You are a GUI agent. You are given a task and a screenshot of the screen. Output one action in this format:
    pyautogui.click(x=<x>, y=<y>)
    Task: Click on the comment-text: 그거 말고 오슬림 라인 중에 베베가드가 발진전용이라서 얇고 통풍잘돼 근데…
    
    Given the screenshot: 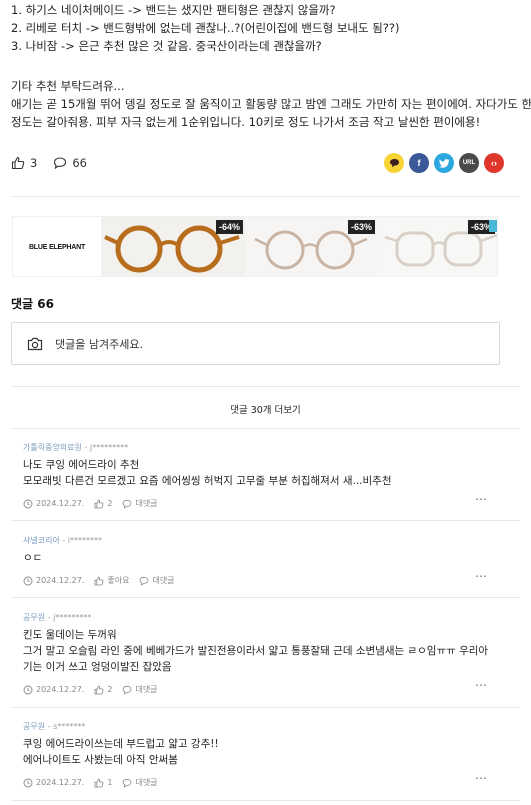 What is the action you would take?
    pyautogui.click(x=256, y=651)
    